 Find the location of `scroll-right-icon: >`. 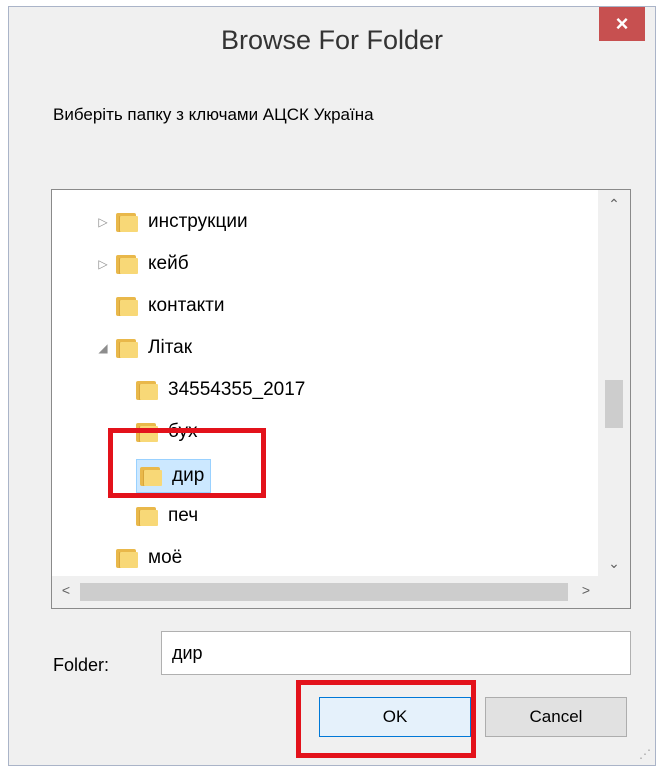

scroll-right-icon: > is located at coordinates (586, 590).